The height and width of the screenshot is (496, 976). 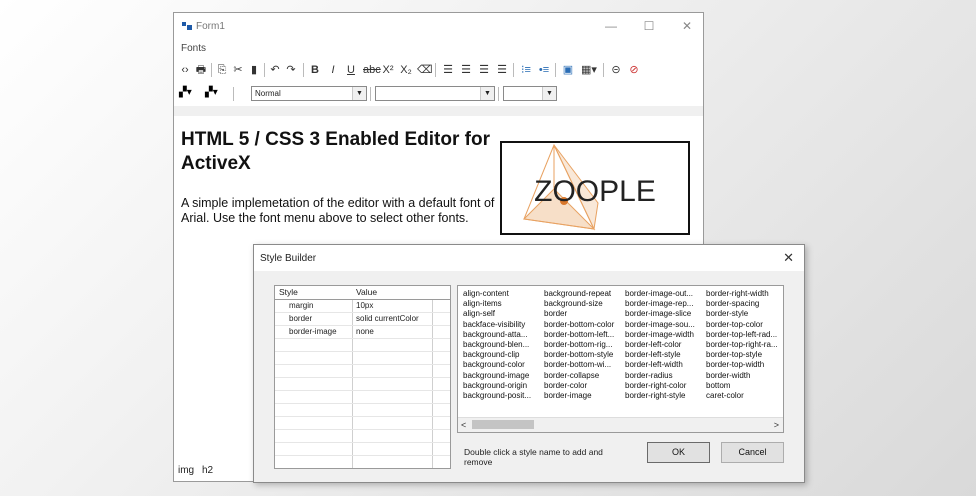 I want to click on list-item: background-size, so click(x=579, y=304).